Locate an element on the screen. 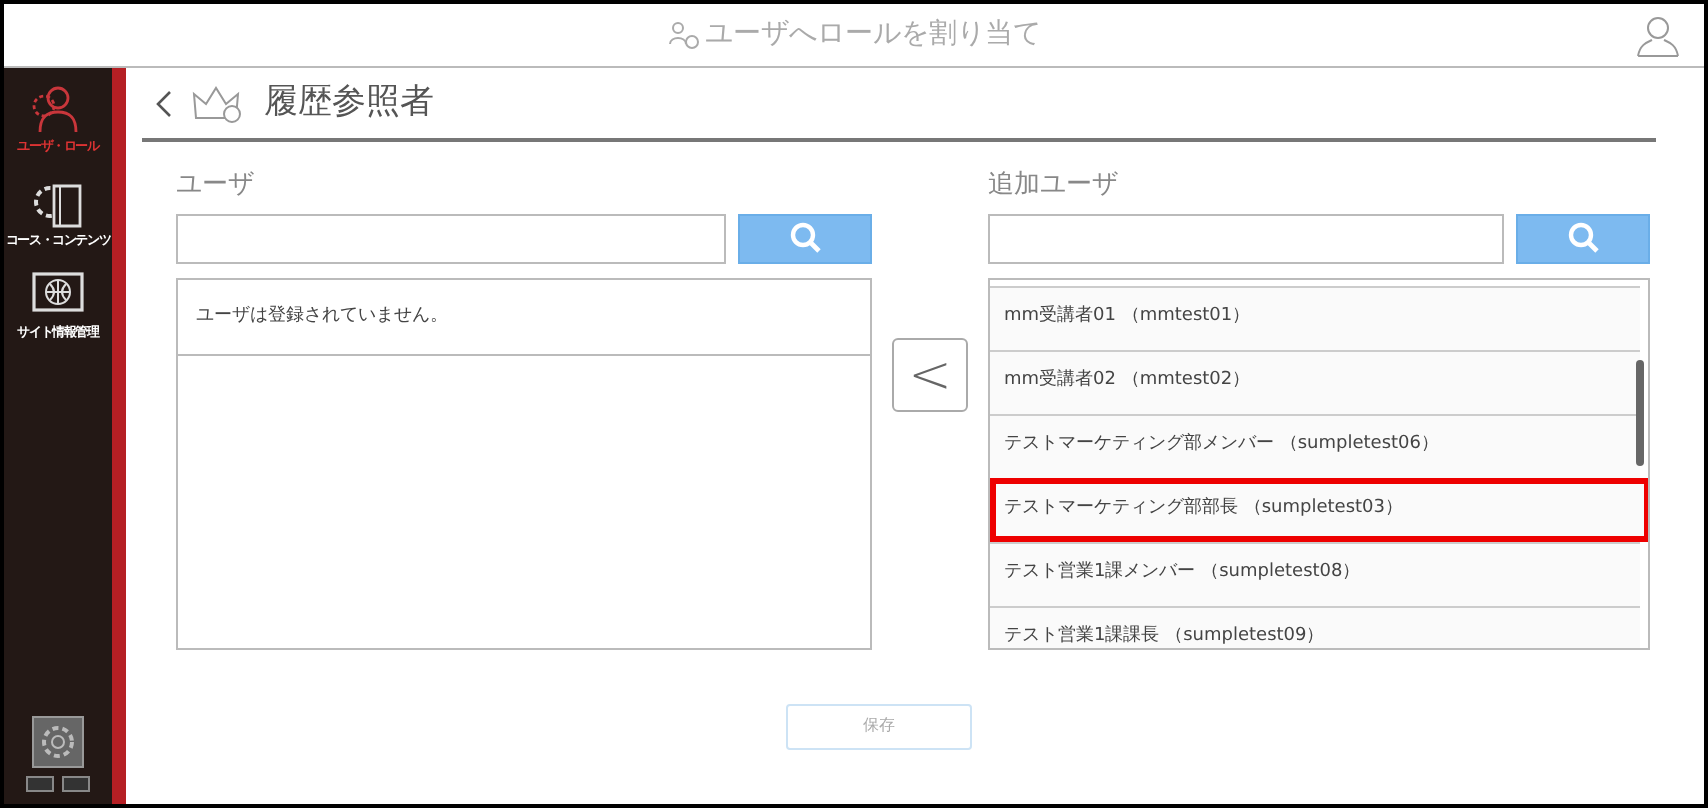  collapse-button is located at coordinates (40, 784).